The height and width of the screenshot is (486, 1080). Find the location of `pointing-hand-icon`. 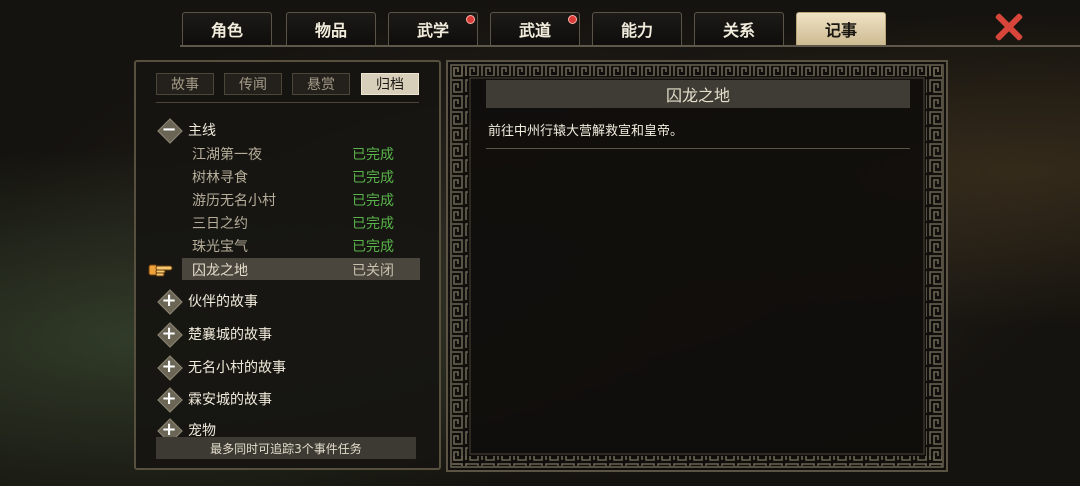

pointing-hand-icon is located at coordinates (160, 270).